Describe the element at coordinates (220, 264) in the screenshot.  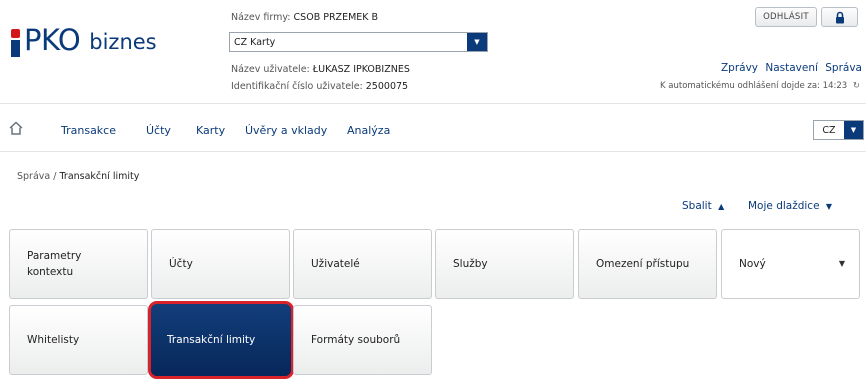
I see `tile-accounts: Účty` at that location.